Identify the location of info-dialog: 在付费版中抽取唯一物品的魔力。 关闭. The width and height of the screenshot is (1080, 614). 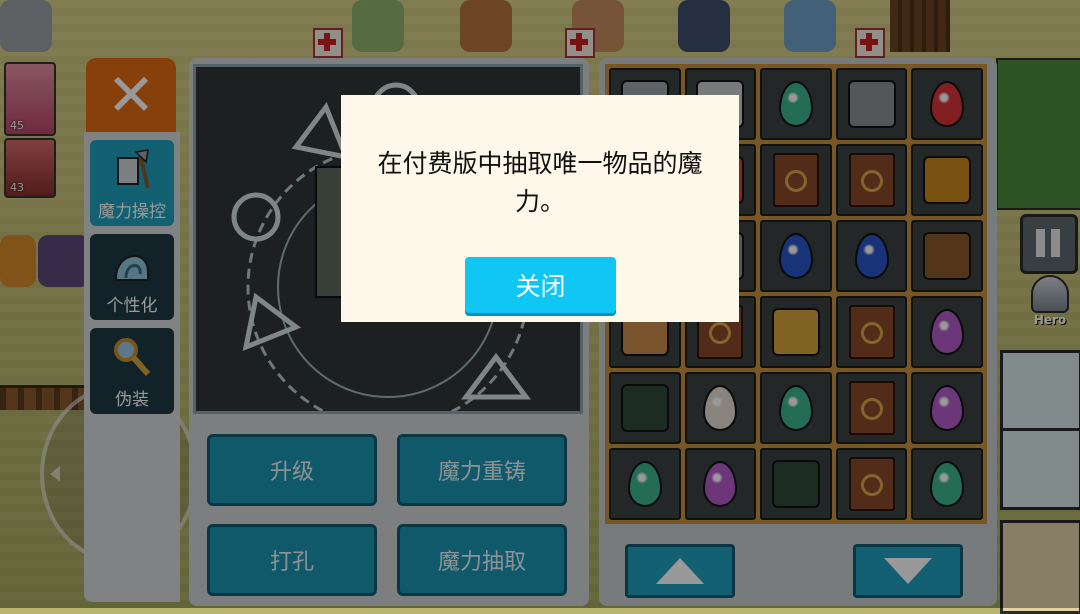
(540, 208).